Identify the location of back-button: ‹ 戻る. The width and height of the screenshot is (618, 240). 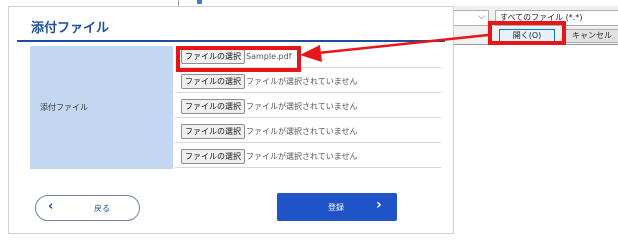
(87, 208).